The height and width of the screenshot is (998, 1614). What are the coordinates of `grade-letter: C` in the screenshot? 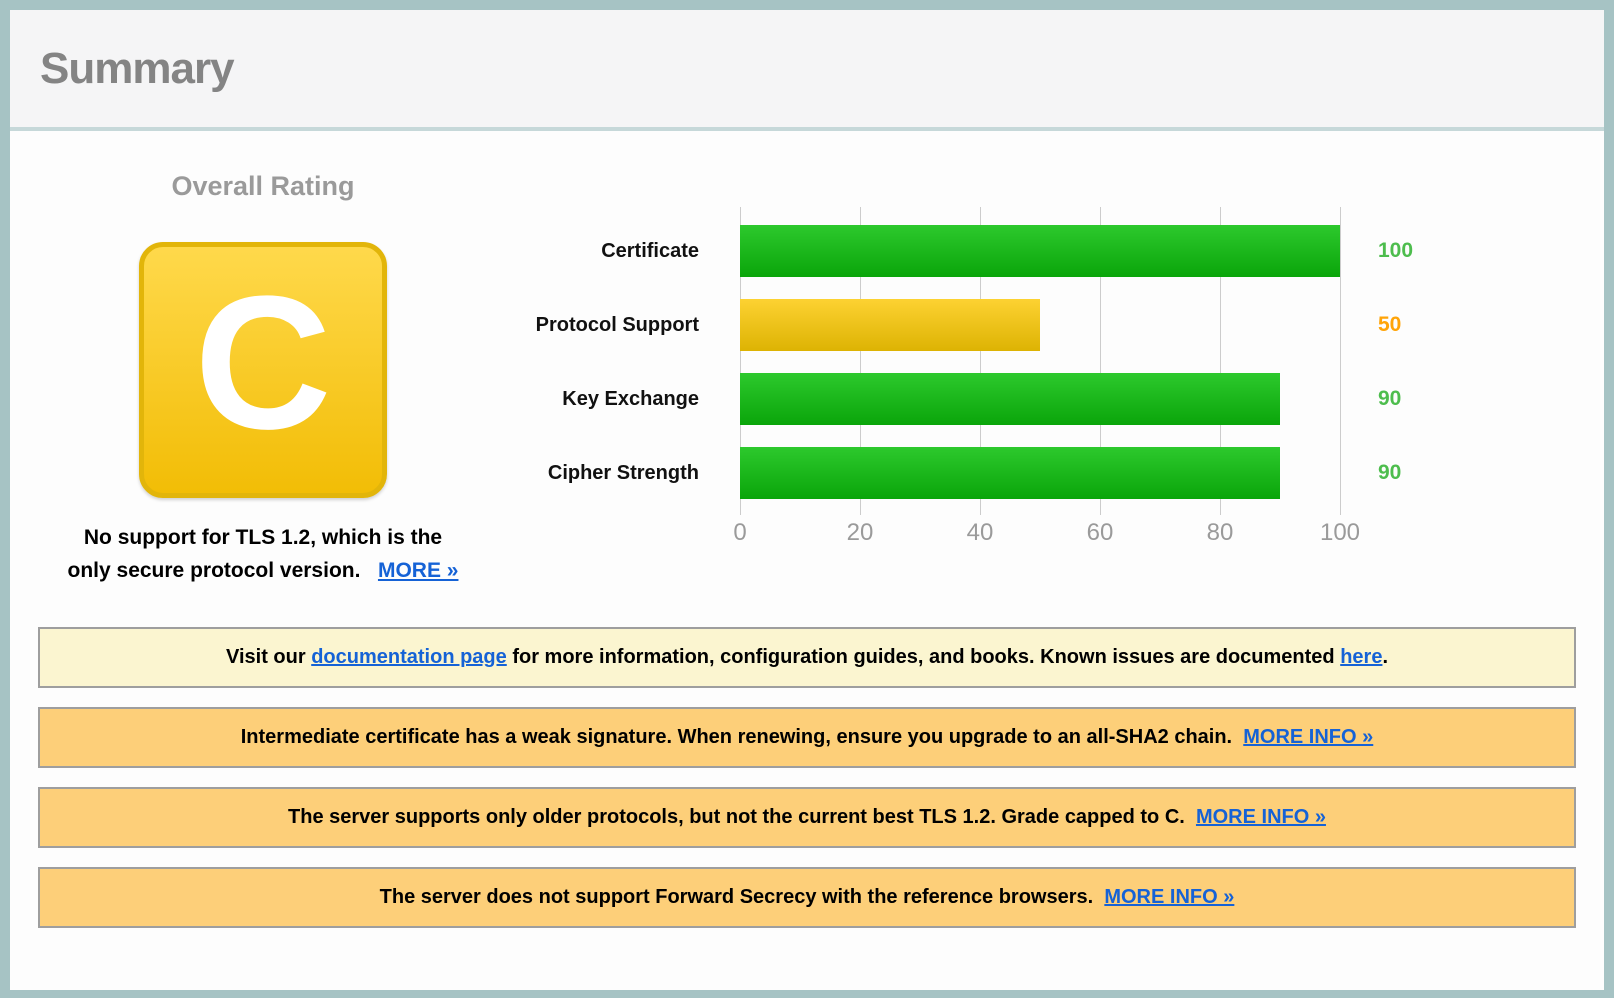 It's located at (263, 363).